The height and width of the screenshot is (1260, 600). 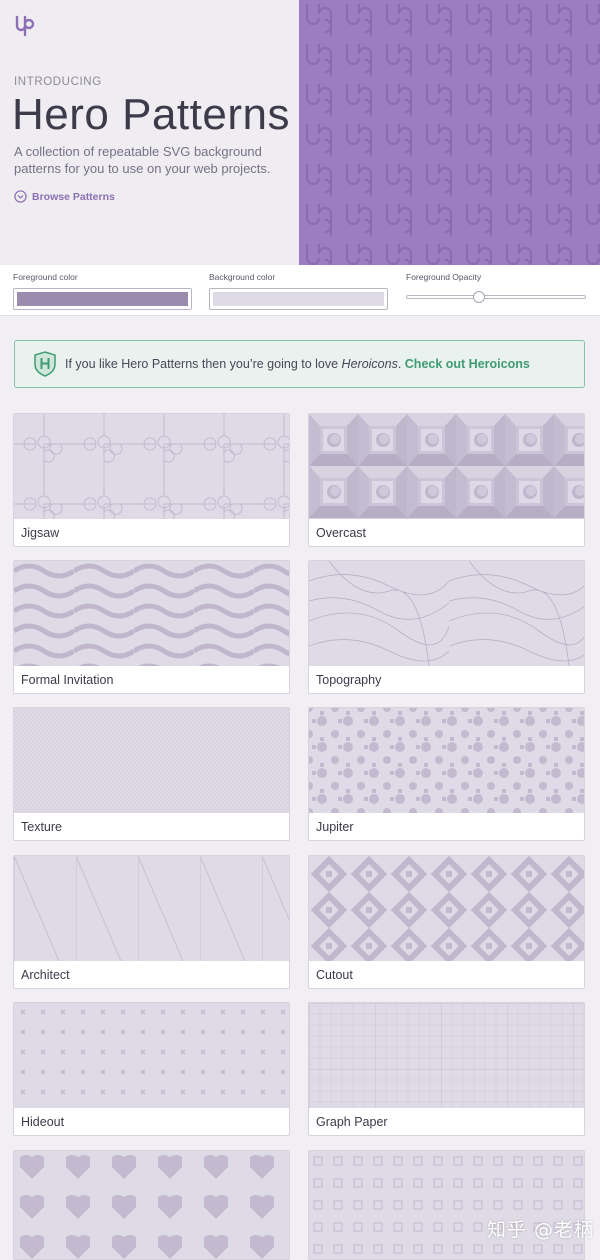 What do you see at coordinates (151, 908) in the screenshot?
I see `architect-pattern-preview` at bounding box center [151, 908].